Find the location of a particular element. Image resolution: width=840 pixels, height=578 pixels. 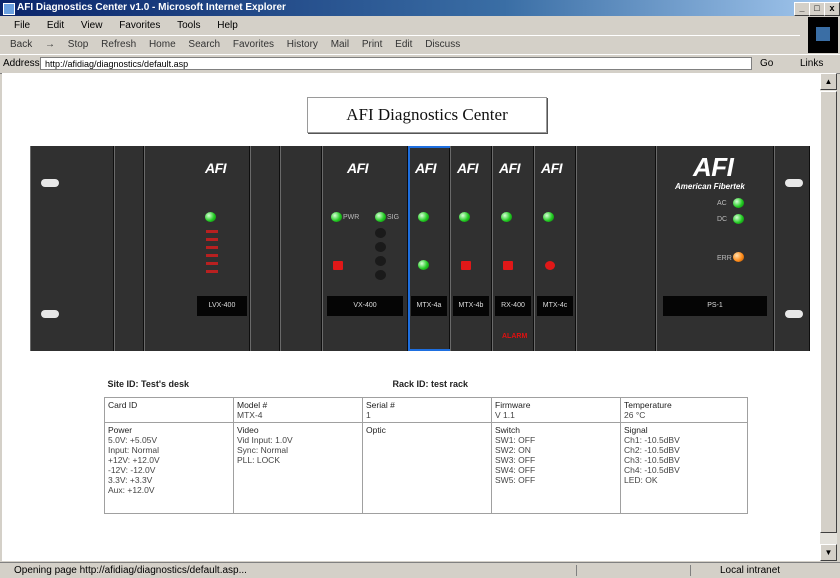

history-button: History is located at coordinates (302, 44).